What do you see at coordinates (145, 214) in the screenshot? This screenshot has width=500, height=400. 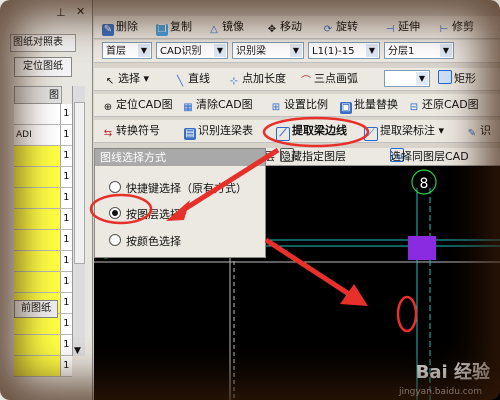 I see `option-by-layer: 按图层选择` at bounding box center [145, 214].